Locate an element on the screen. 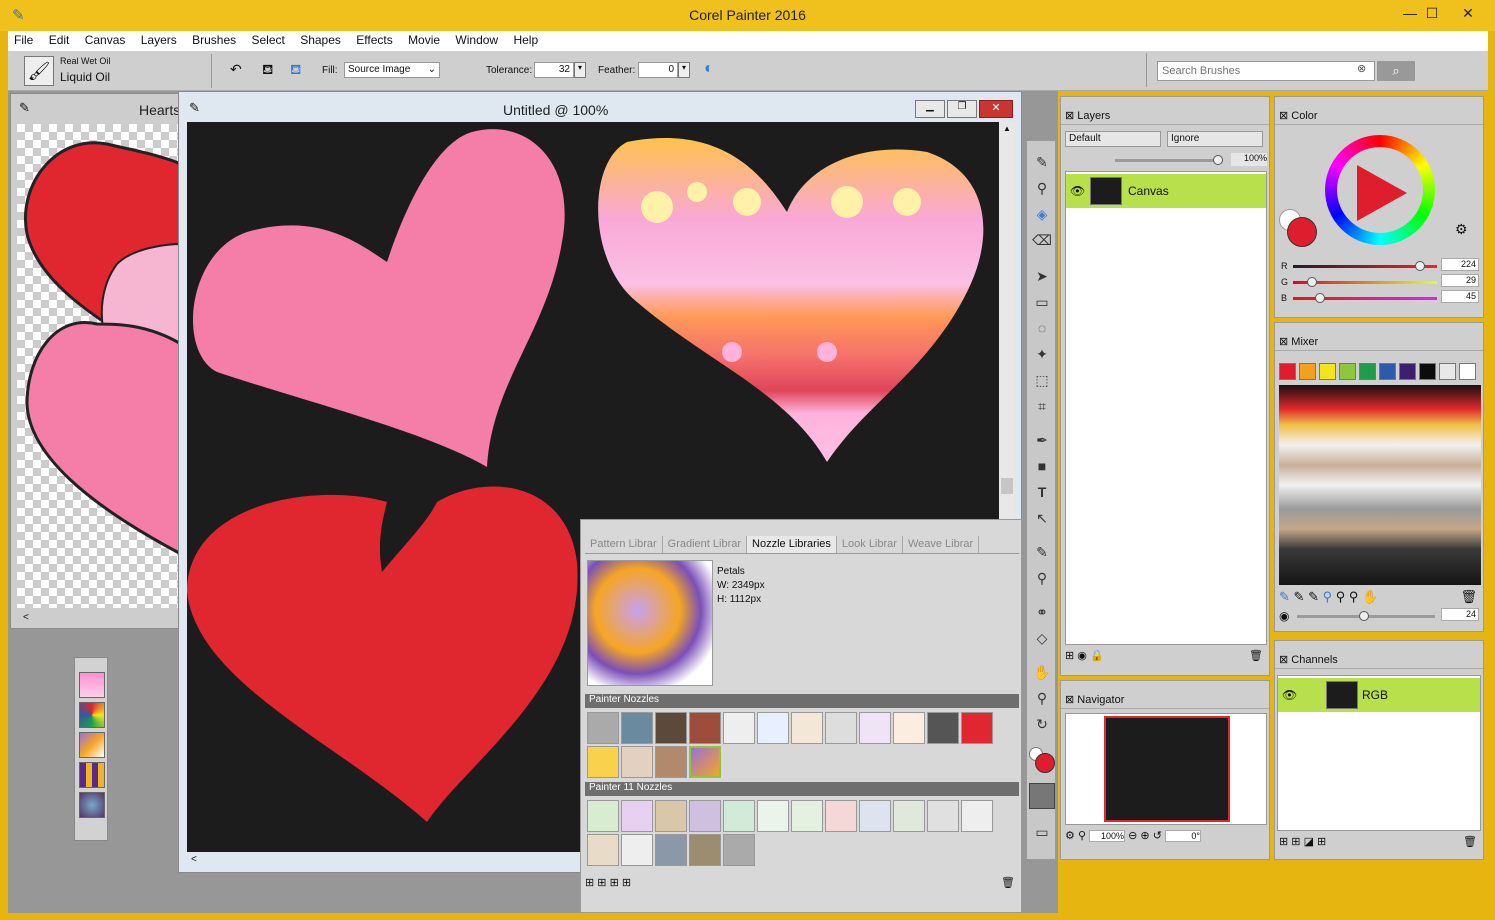 This screenshot has height=920, width=1495. load-selection-icon: ⊞ is located at coordinates (1283, 842).